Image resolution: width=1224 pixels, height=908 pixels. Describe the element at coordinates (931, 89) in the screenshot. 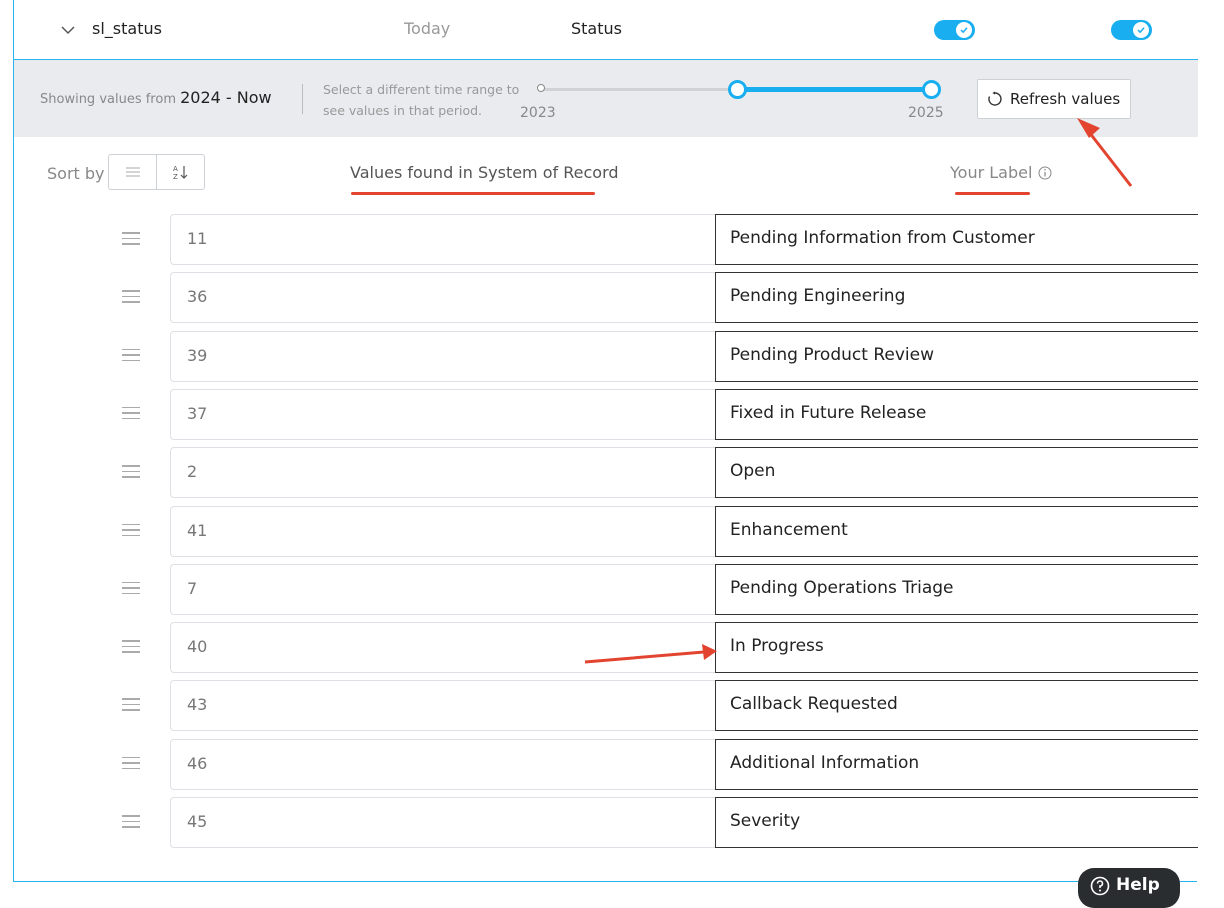

I see `slider-handle-end` at that location.